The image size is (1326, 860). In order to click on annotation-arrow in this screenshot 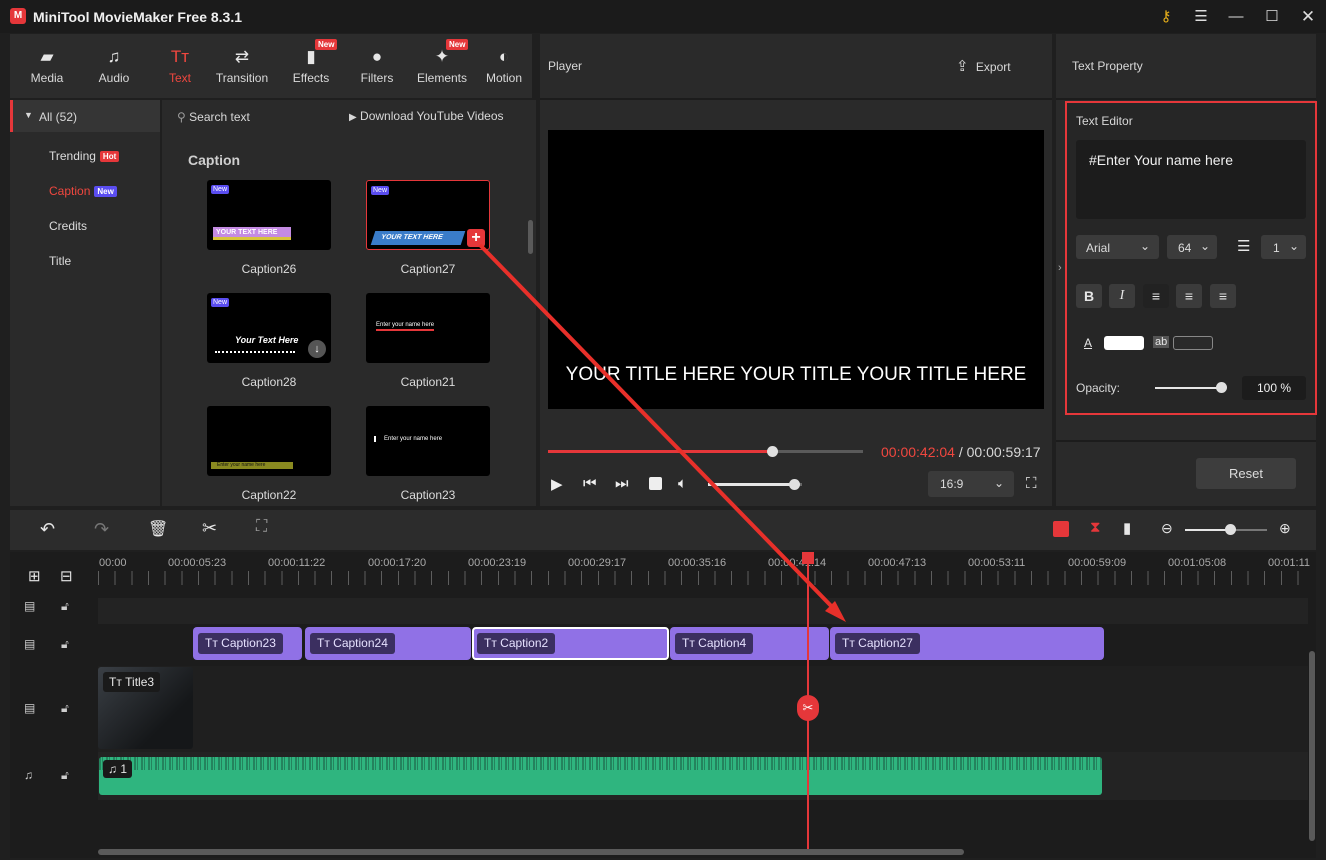, I will do `click(662, 432)`.